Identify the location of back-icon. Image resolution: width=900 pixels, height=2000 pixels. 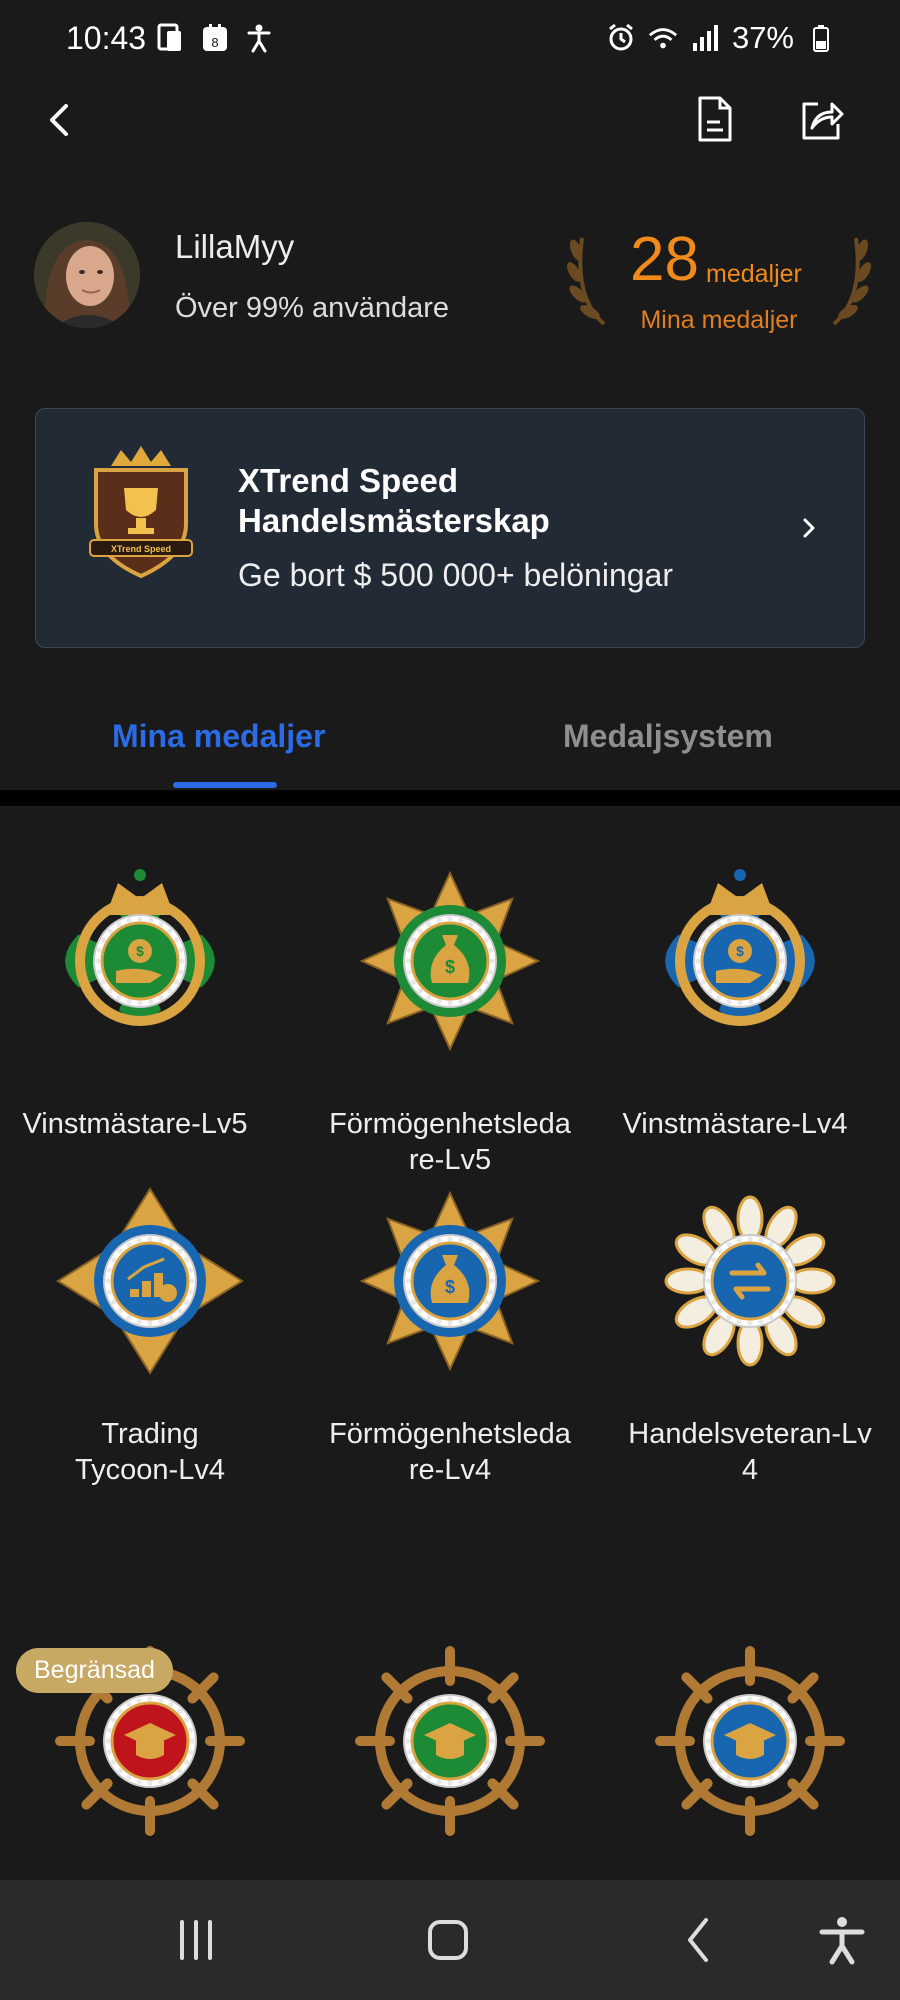
(62, 120).